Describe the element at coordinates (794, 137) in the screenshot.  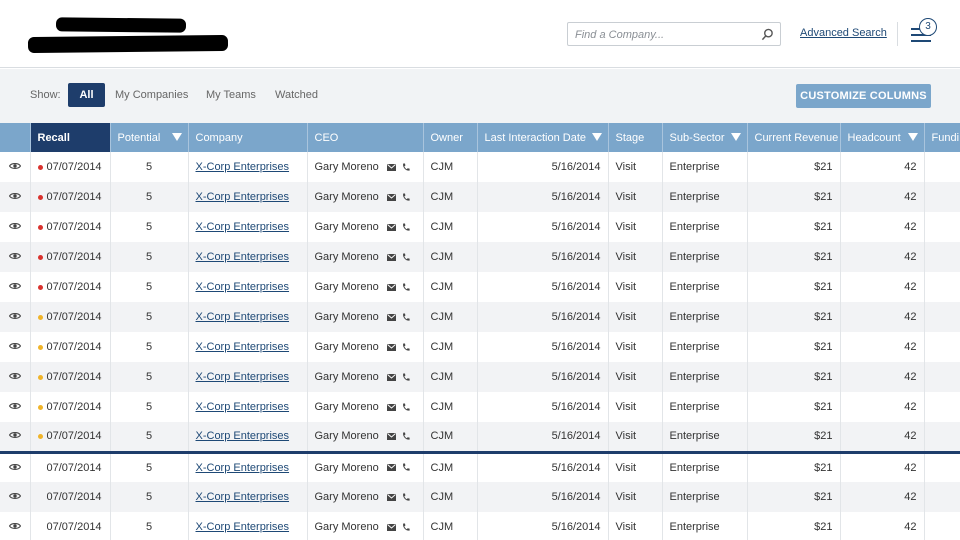
I see `column-header-current-revenue: Current Revenue` at that location.